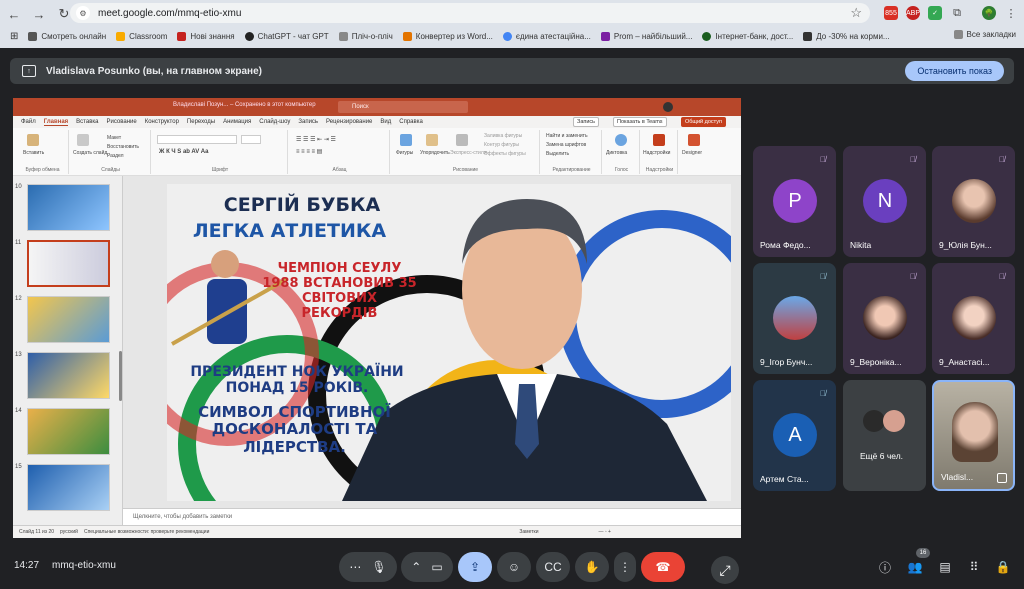 The image size is (1024, 589). I want to click on new-slide-icon, so click(83, 140).